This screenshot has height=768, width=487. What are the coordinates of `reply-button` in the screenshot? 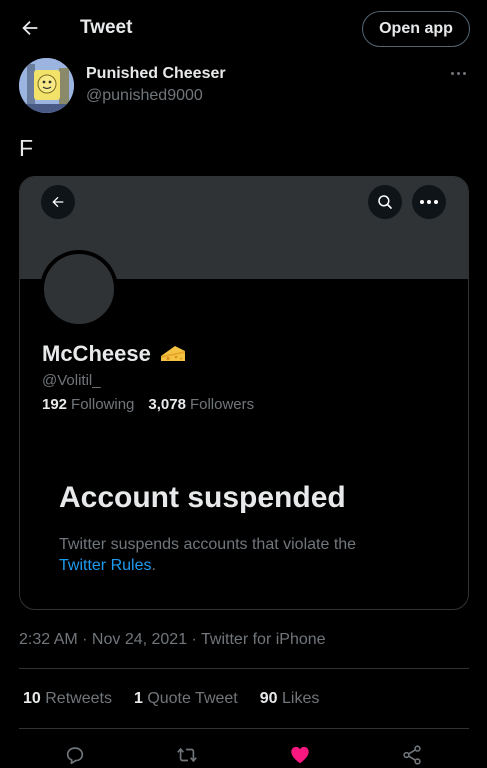 It's located at (75, 755).